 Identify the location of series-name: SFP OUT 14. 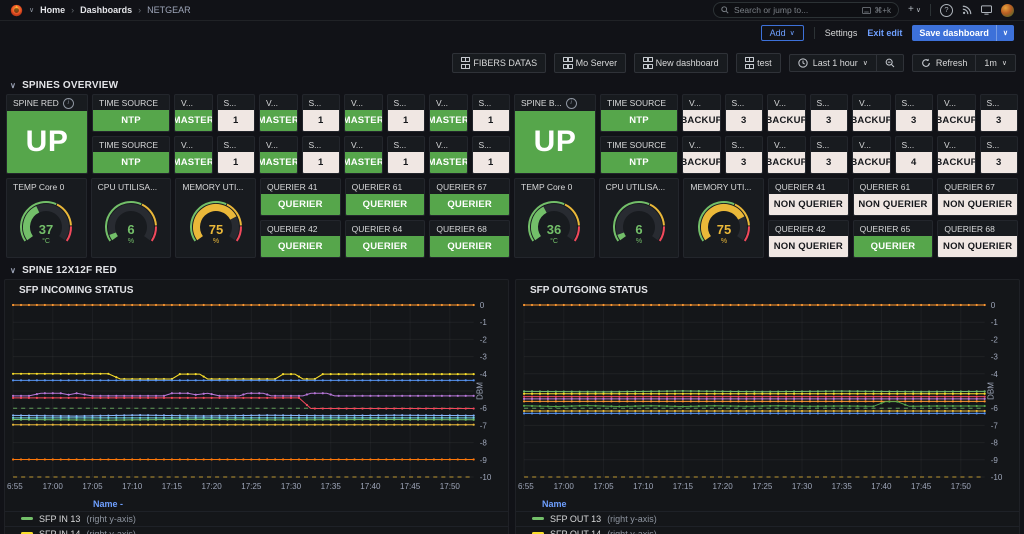
(575, 531).